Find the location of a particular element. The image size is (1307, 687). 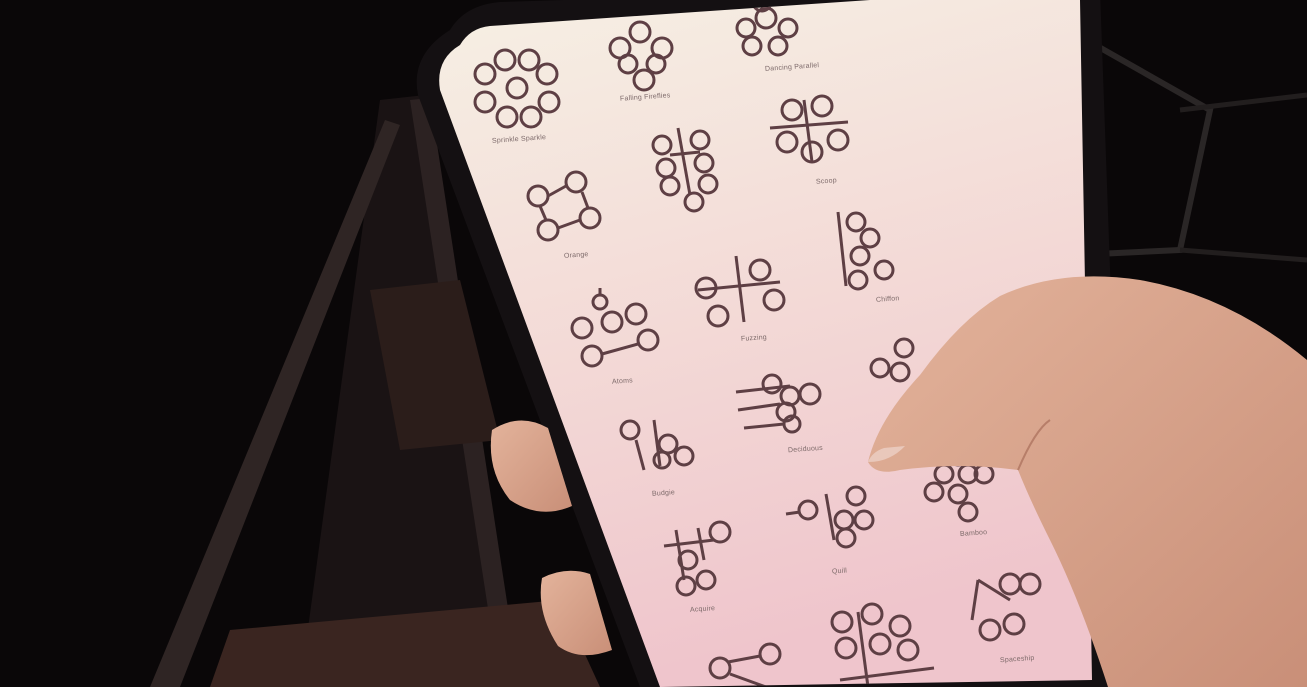

glyph-label: Quill is located at coordinates (839, 571).